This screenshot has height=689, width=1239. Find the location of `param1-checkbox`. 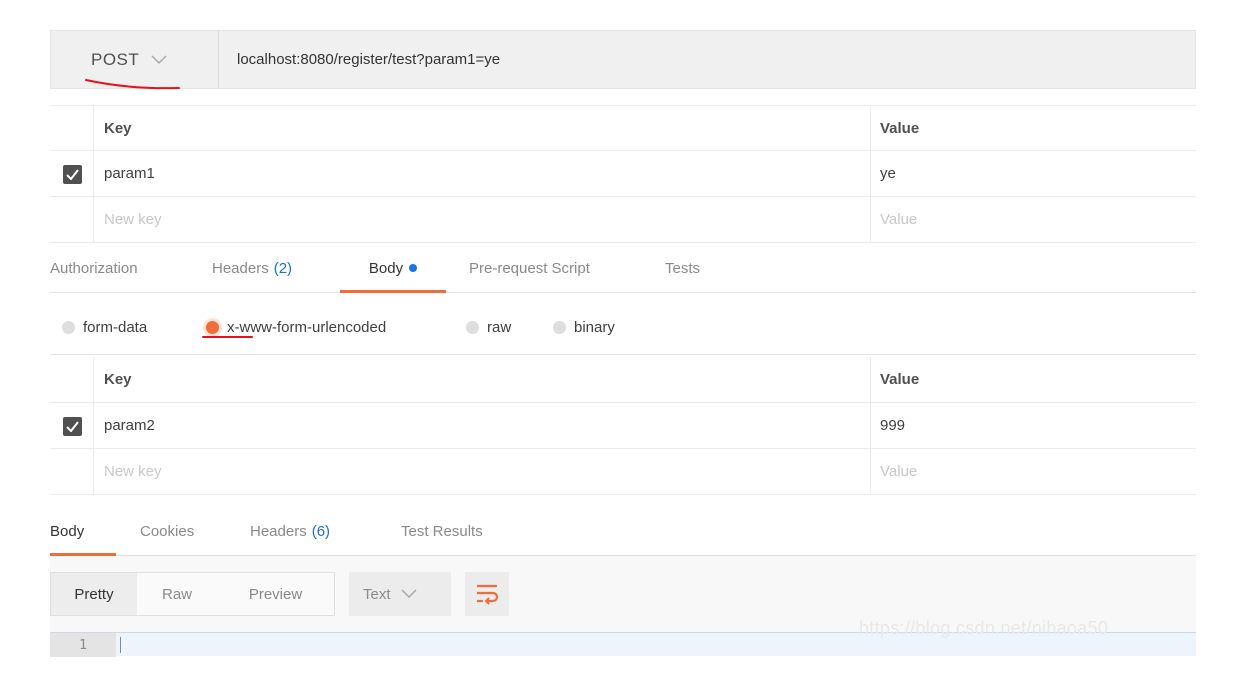

param1-checkbox is located at coordinates (72, 174).